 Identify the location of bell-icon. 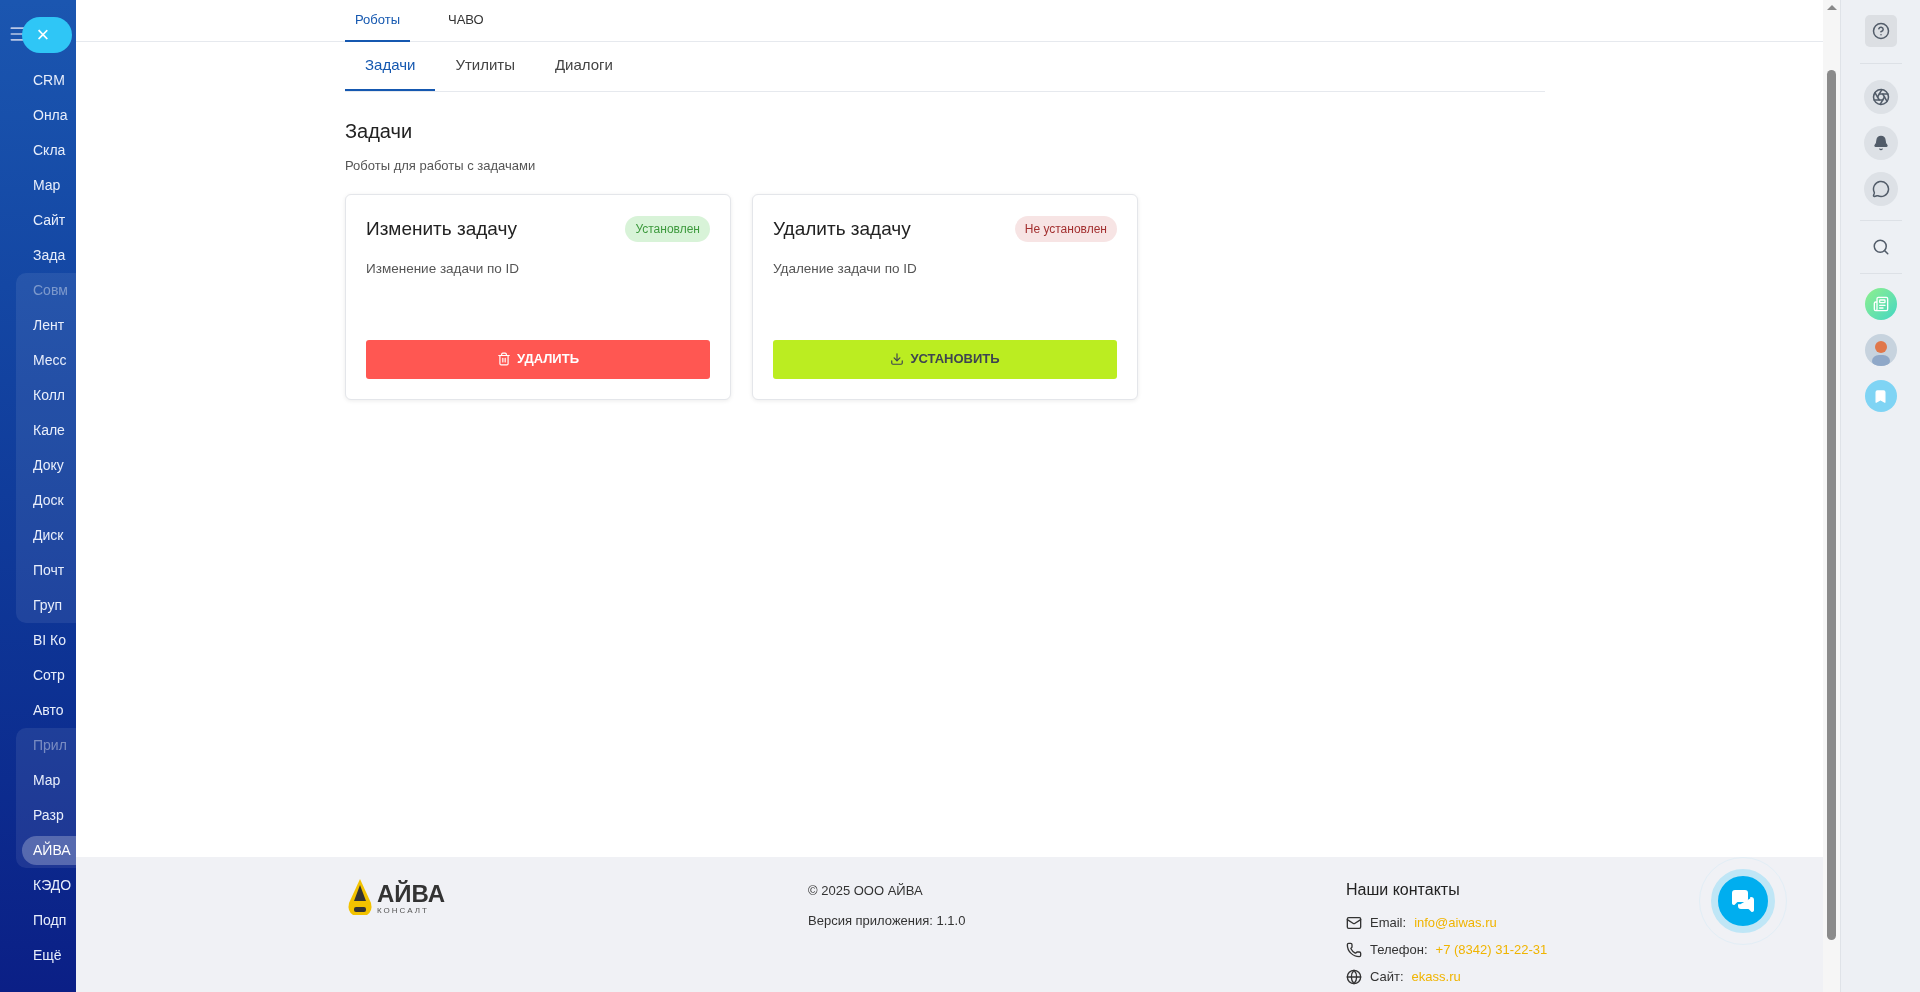
(1880, 143).